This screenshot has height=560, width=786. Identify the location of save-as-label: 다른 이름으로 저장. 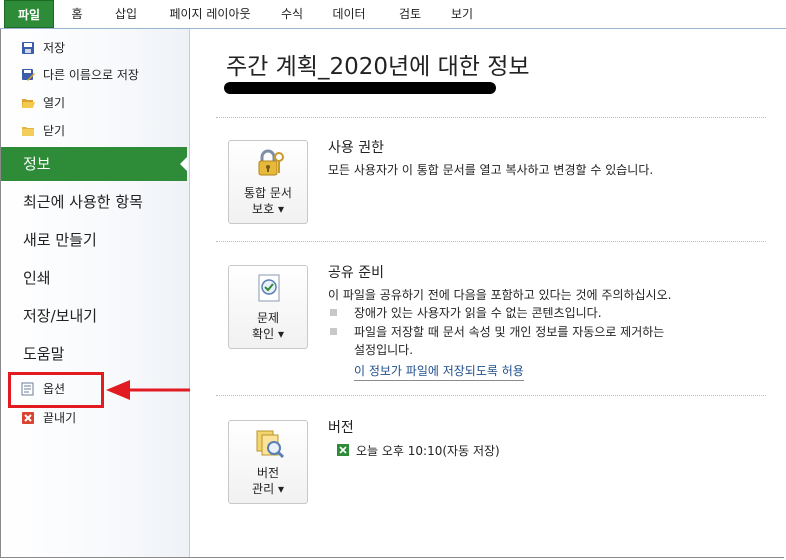
(91, 75).